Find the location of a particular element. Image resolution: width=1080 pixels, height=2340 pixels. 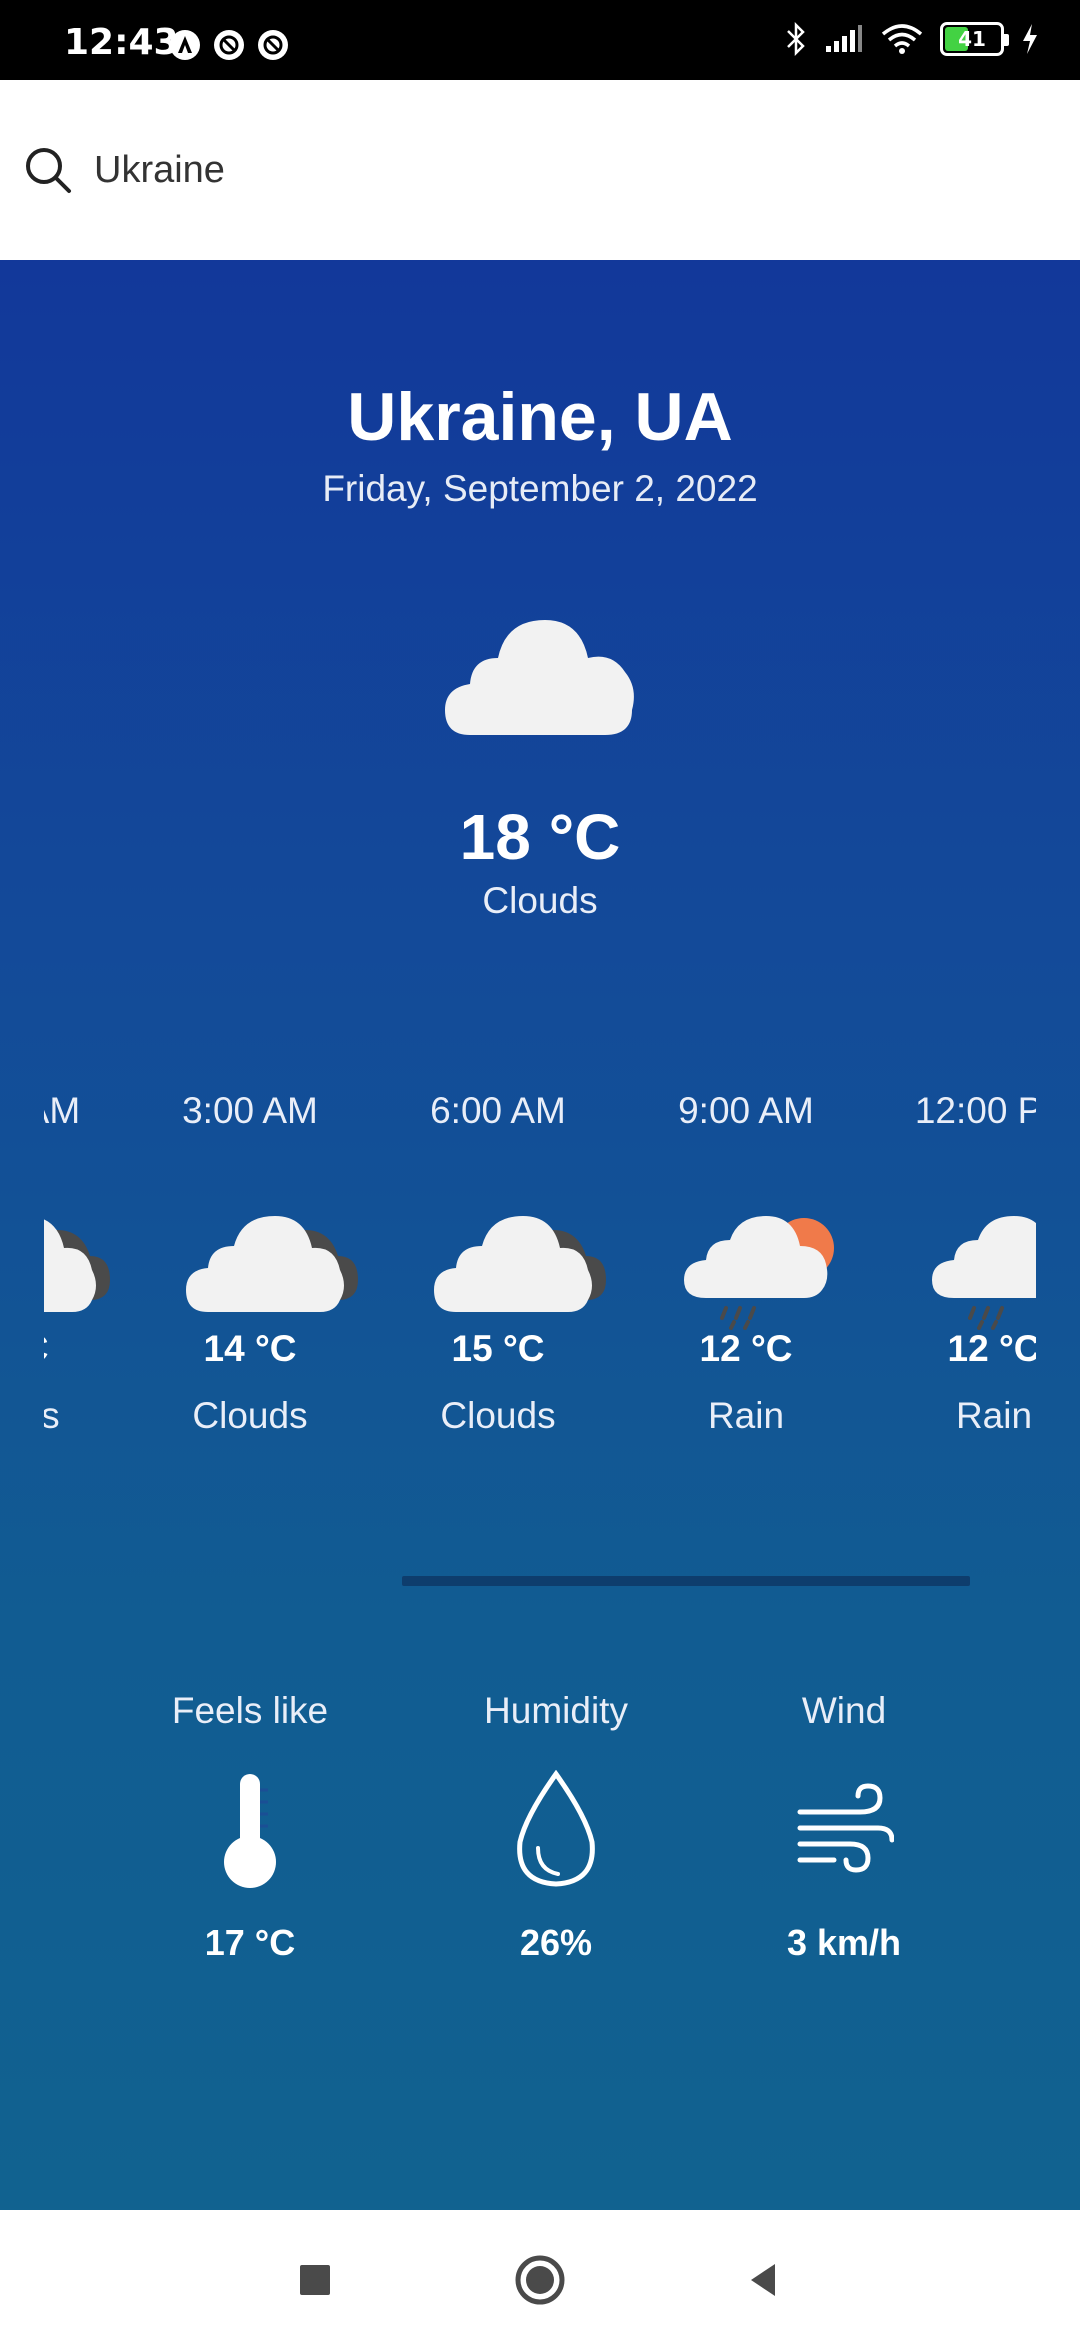

hourly-item: 12:00 PM 12 °C Rain is located at coordinates (953, 1290).